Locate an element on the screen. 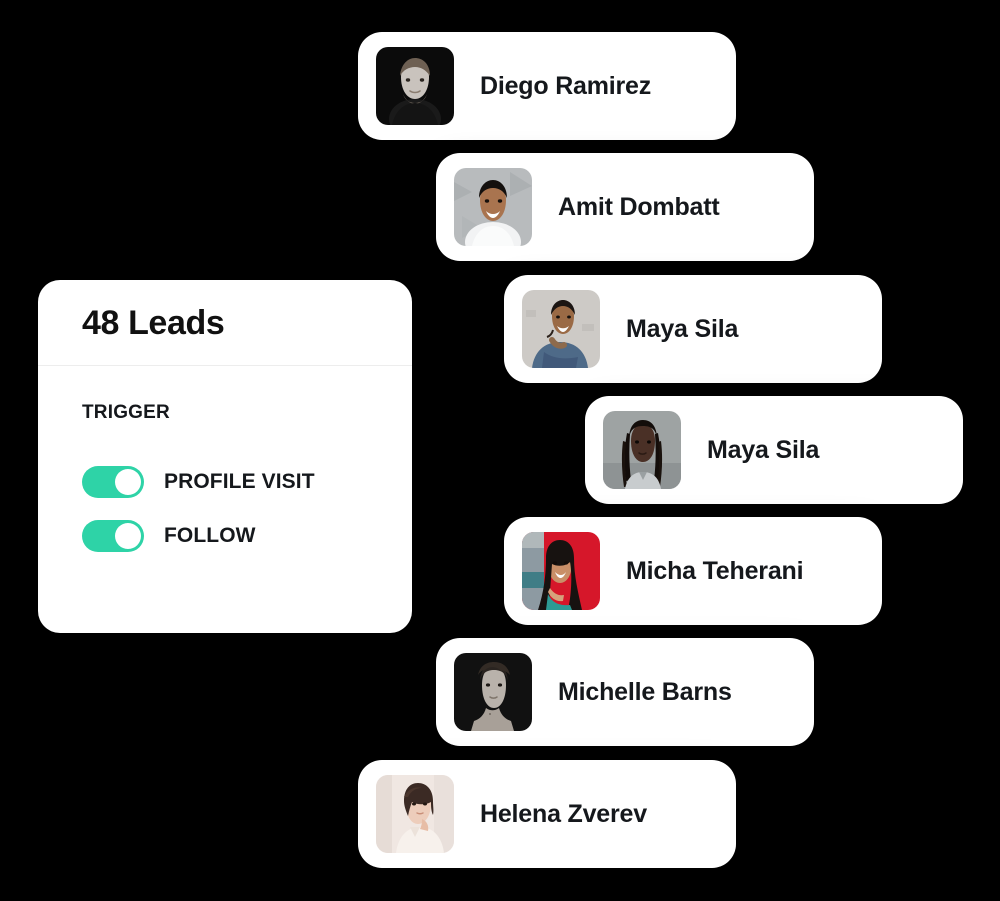 This screenshot has width=1000, height=901. follow-toggle is located at coordinates (113, 536).